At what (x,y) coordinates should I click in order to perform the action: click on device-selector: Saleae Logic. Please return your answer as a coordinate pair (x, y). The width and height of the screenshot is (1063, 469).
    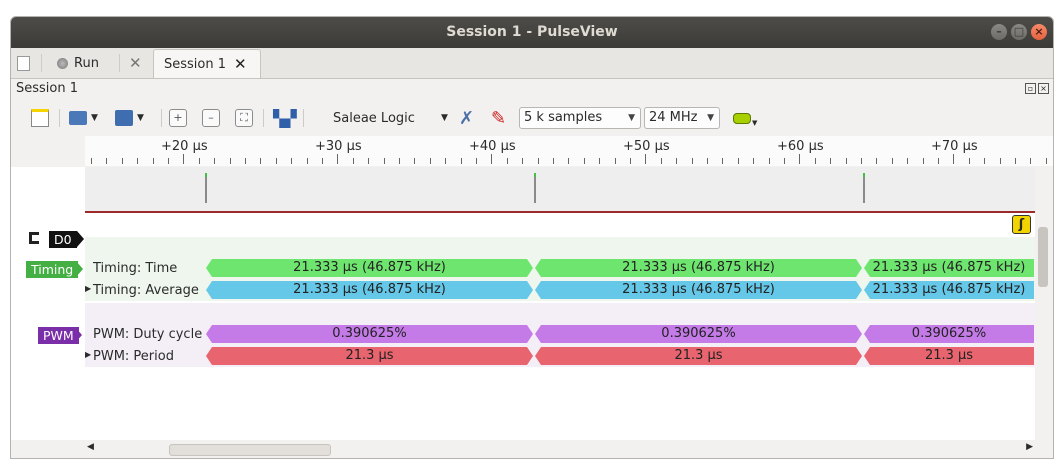
    Looking at the image, I should click on (374, 118).